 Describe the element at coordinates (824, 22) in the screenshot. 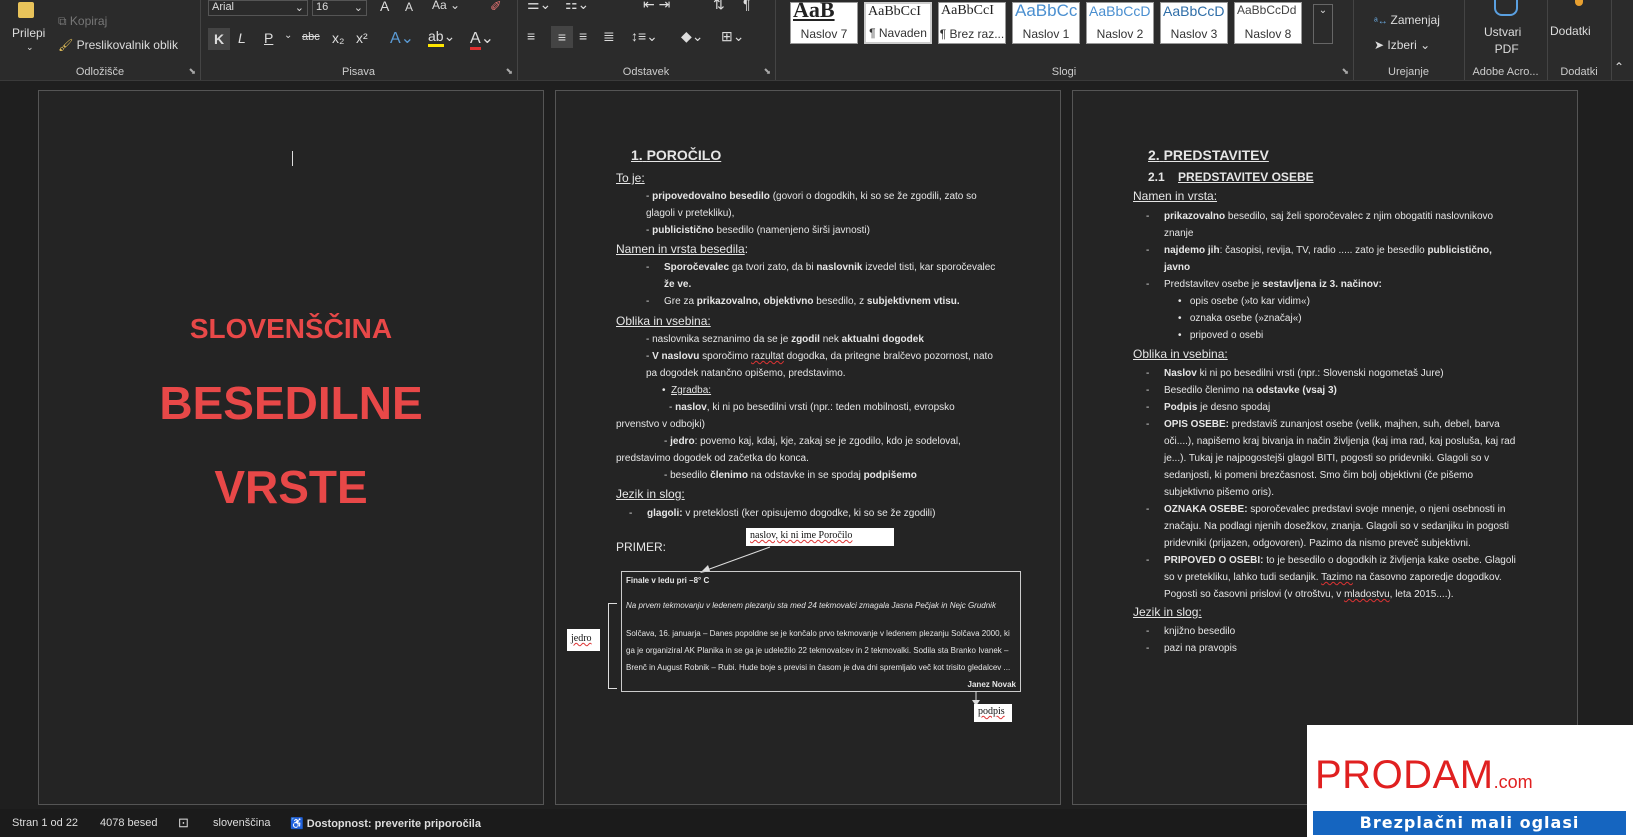

I see `style-naslov-7: AaB Naslov 7` at that location.